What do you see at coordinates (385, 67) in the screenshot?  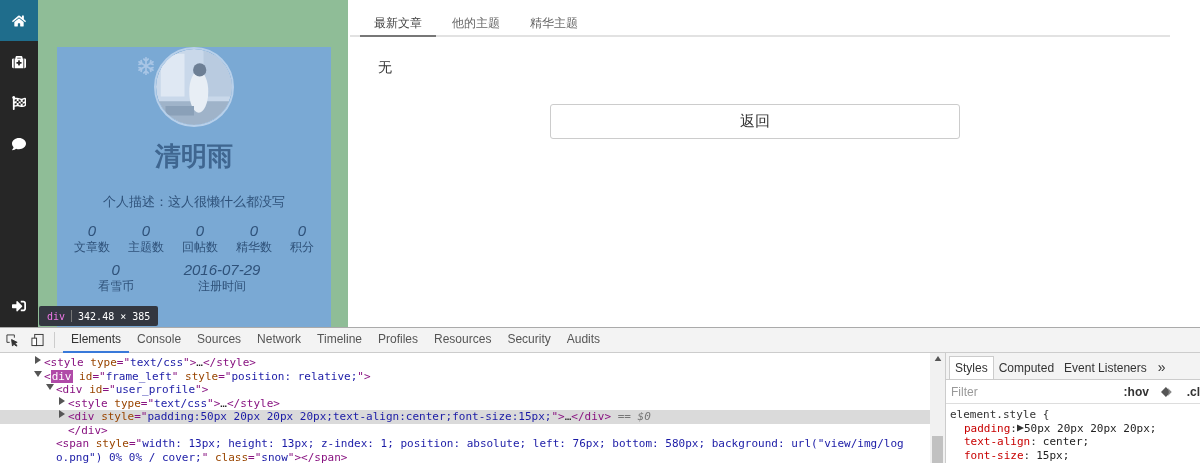 I see `empty-text: 无` at bounding box center [385, 67].